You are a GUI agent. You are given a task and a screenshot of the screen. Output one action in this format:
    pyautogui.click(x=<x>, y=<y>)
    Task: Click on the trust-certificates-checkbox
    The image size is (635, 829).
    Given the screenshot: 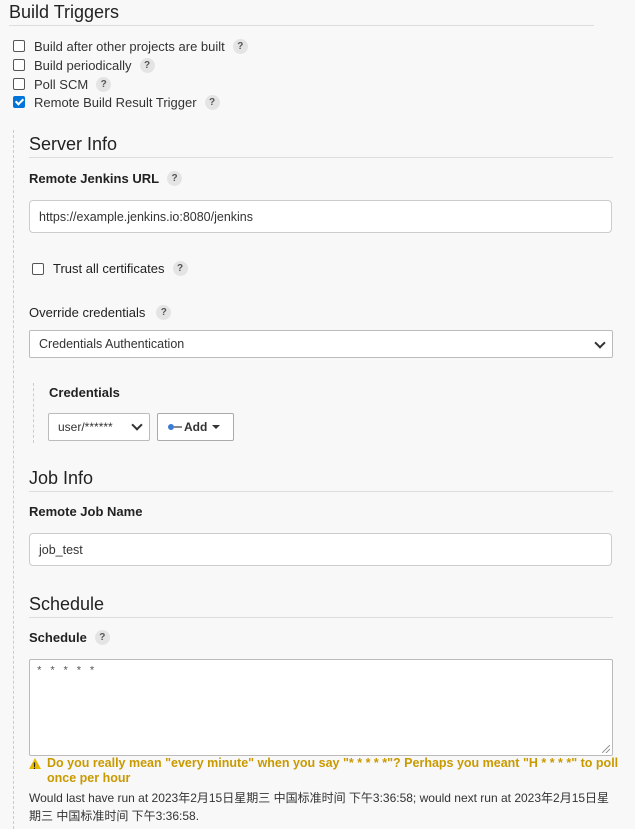 What is the action you would take?
    pyautogui.click(x=38, y=268)
    